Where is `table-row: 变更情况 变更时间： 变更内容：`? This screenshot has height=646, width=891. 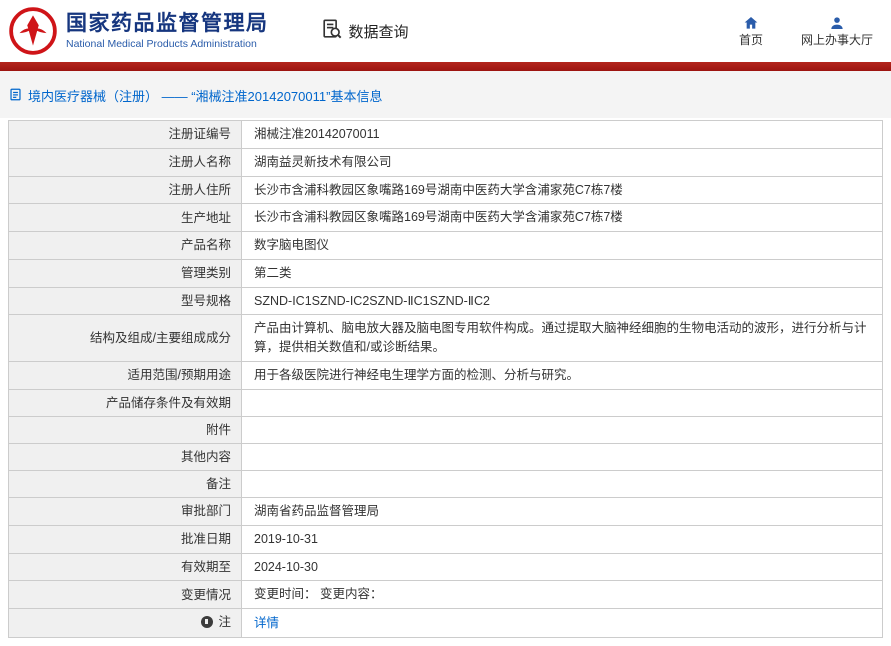 table-row: 变更情况 变更时间： 变更内容： is located at coordinates (445, 594).